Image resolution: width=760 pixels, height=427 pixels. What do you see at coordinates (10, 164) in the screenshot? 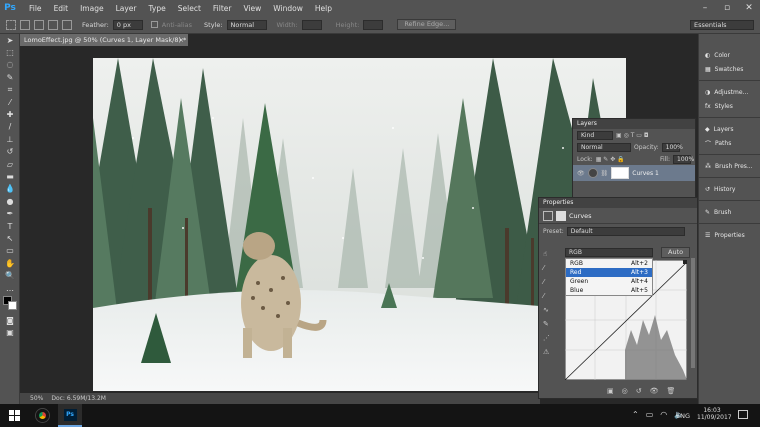
I see `eraser-tool-icon: ▱` at bounding box center [10, 164].